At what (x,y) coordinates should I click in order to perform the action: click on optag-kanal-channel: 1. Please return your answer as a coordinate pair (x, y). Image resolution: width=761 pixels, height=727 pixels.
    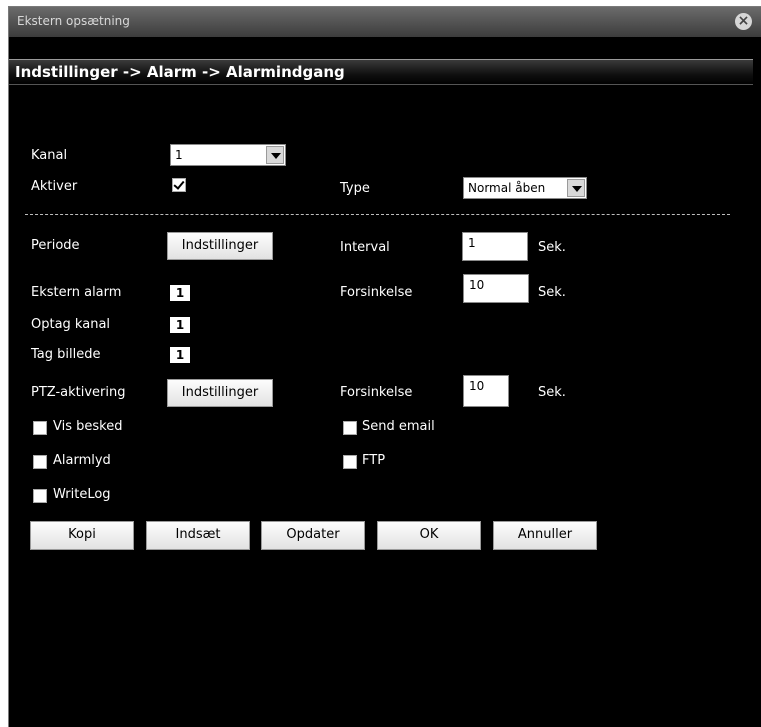
    Looking at the image, I should click on (180, 325).